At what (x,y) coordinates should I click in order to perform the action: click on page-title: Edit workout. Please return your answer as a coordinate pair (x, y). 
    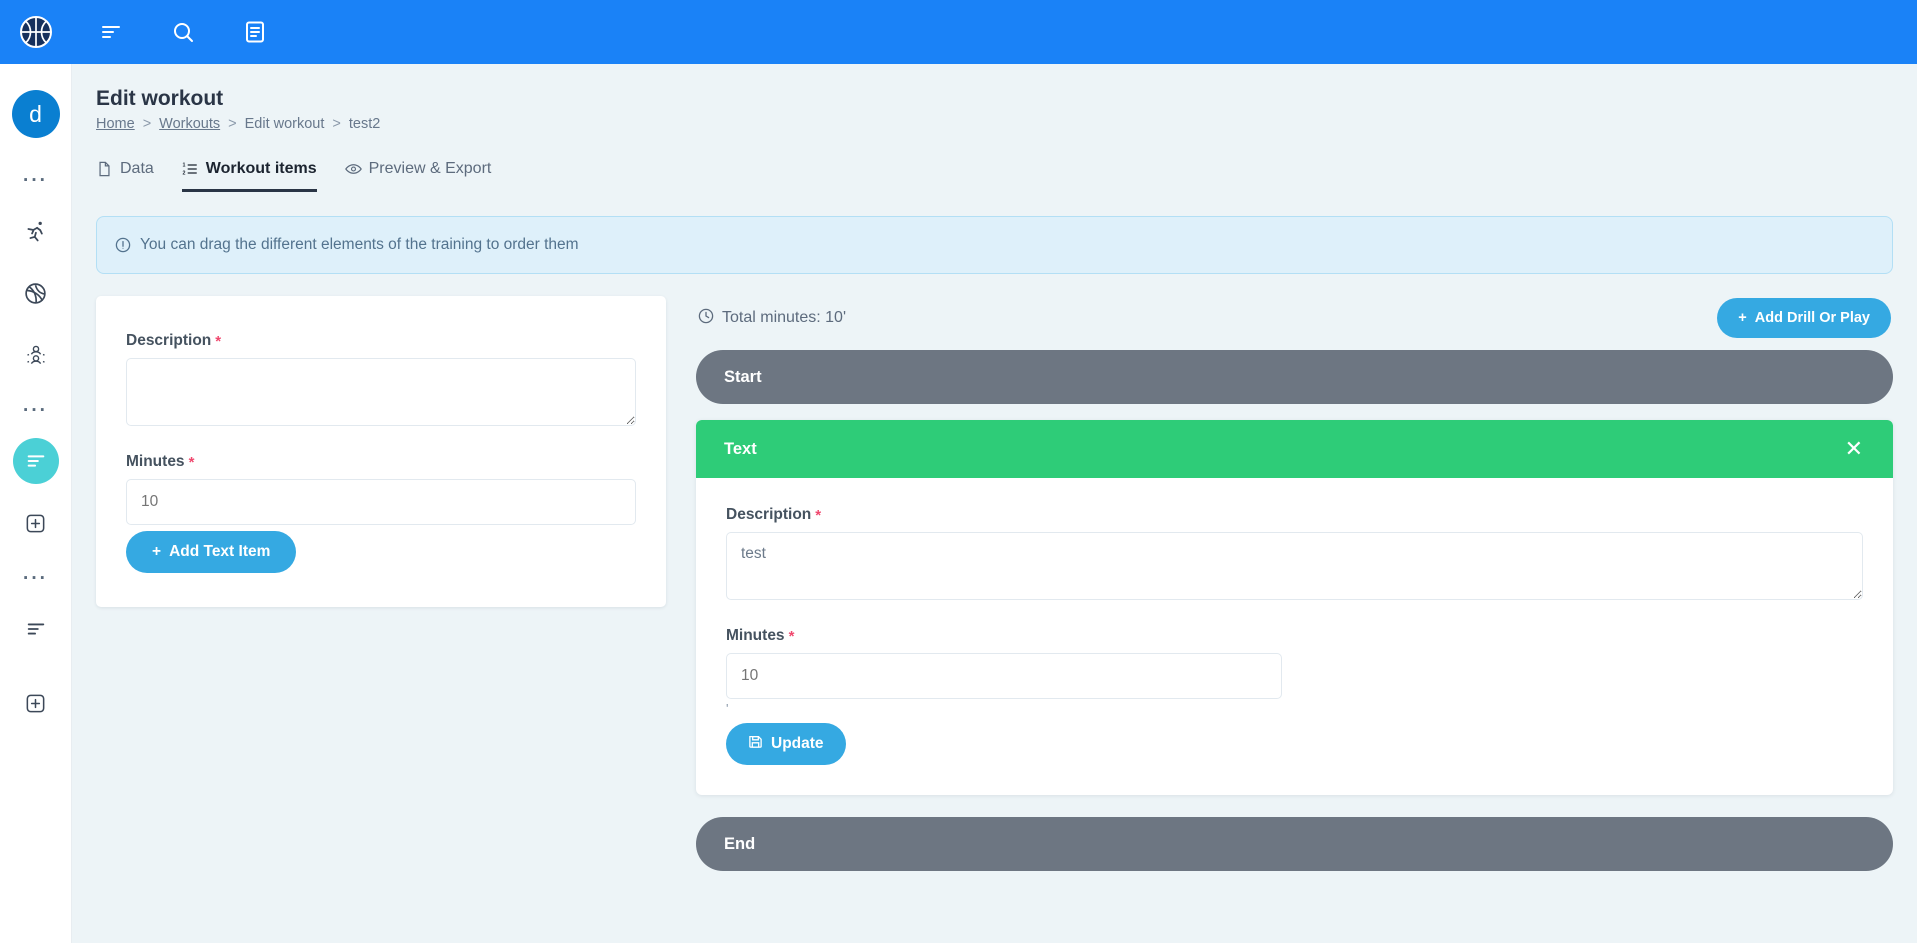
    Looking at the image, I should click on (160, 98).